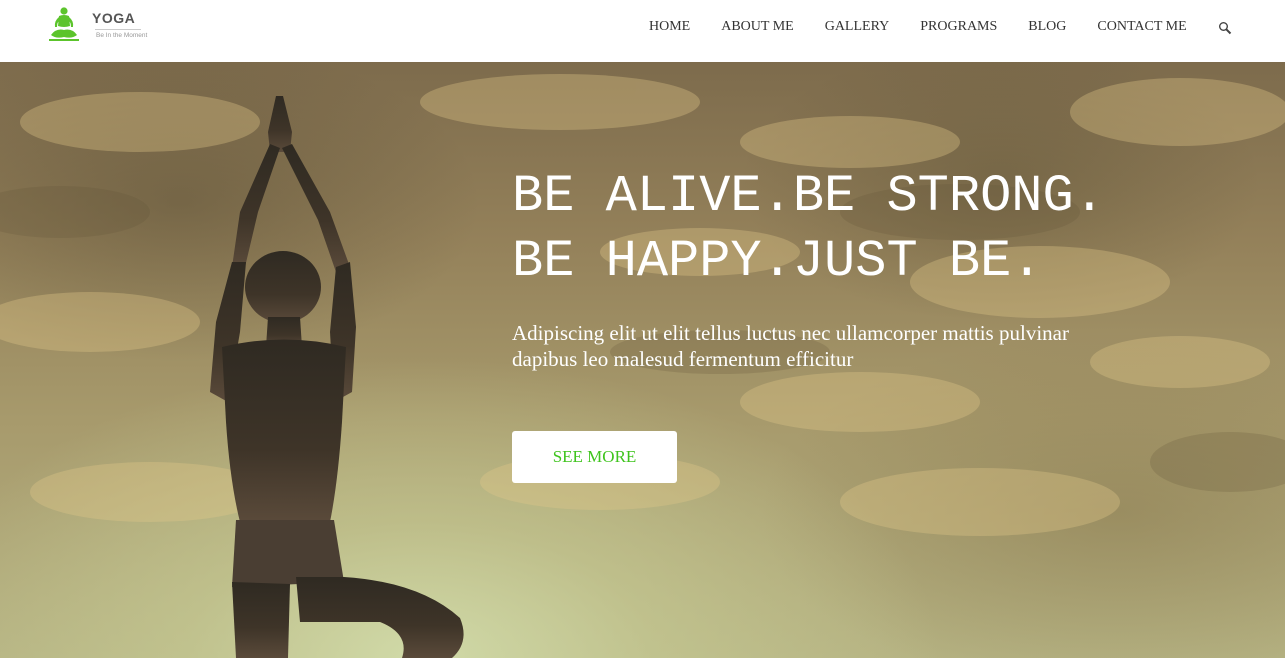 This screenshot has height=658, width=1285. What do you see at coordinates (594, 457) in the screenshot?
I see `see-more-button: SEE MORE` at bounding box center [594, 457].